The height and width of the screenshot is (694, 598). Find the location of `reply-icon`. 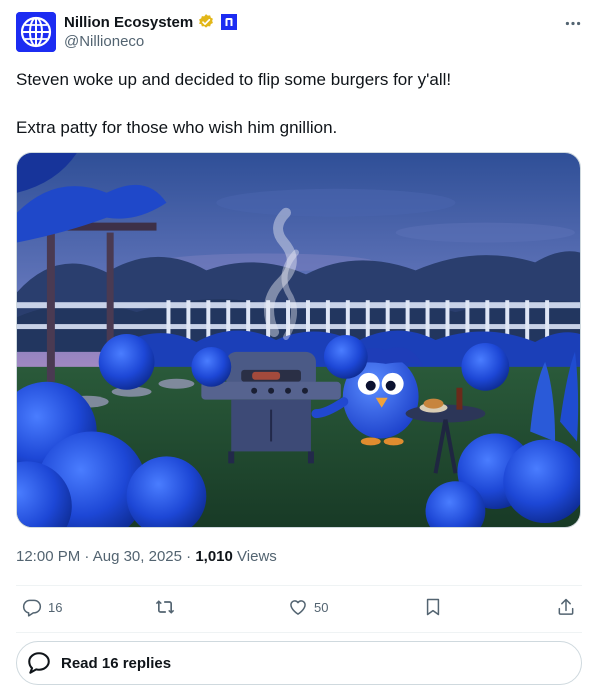

reply-icon is located at coordinates (32, 608).